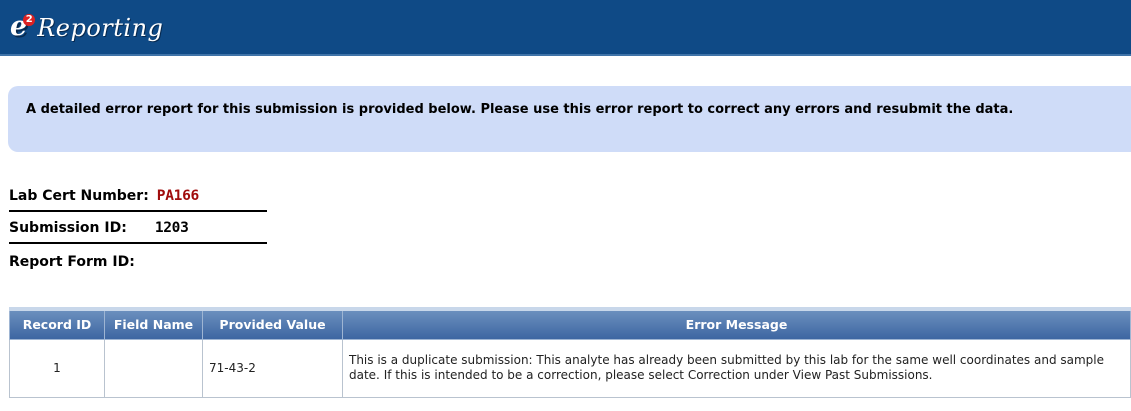 The image size is (1131, 411). I want to click on submission-id-label: Submission ID:, so click(68, 228).